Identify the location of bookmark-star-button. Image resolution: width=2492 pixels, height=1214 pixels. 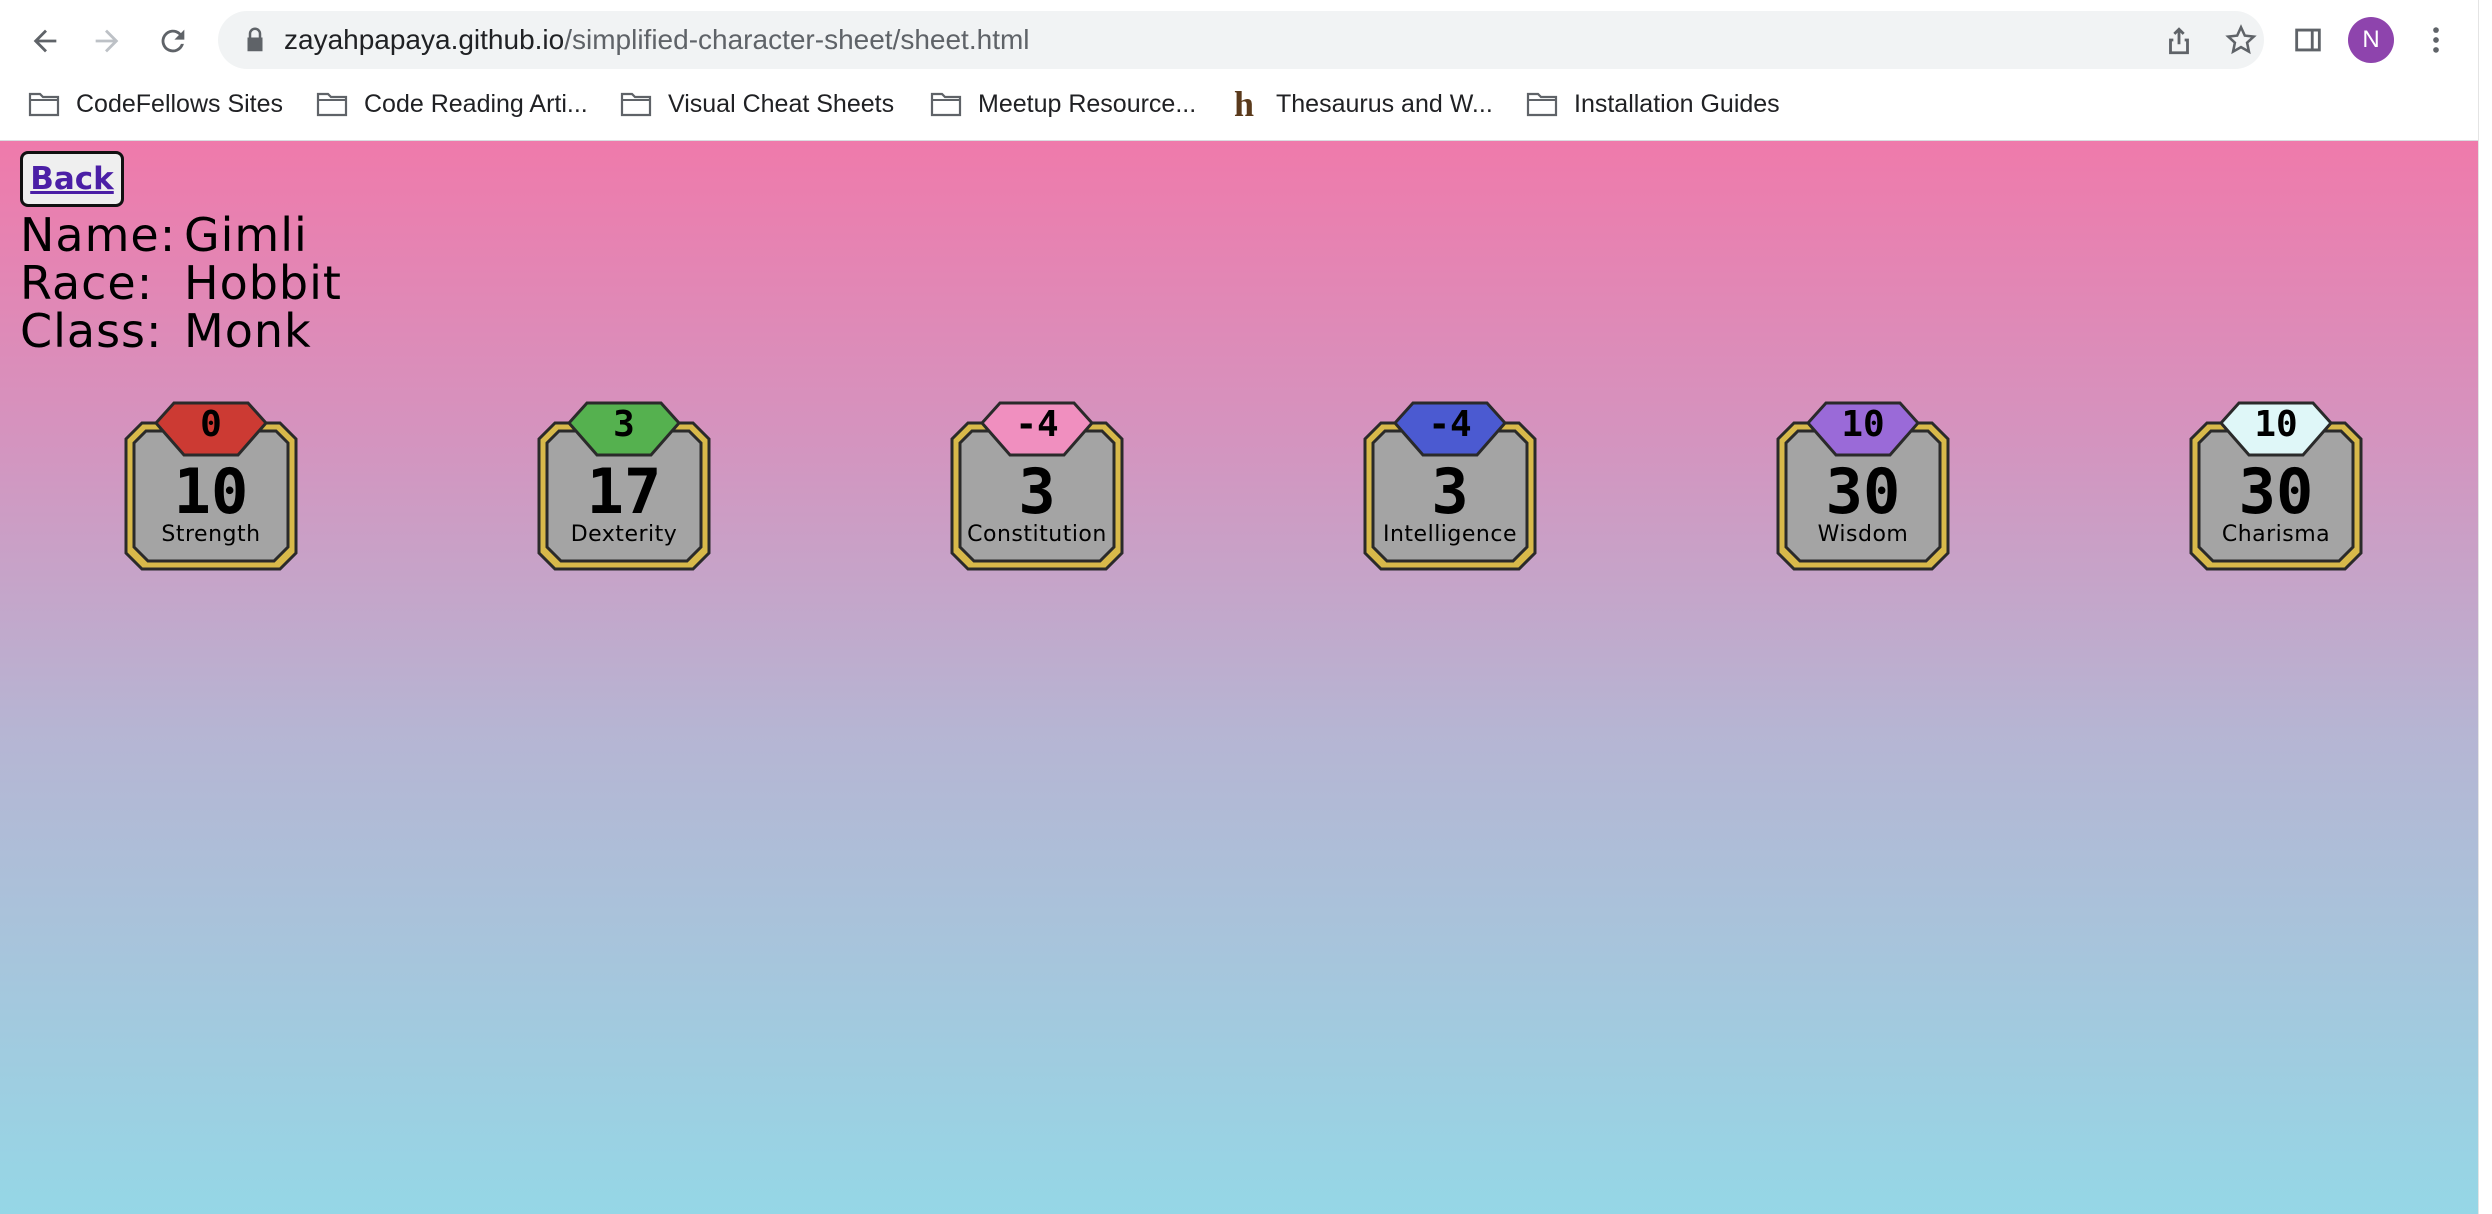
(2241, 40).